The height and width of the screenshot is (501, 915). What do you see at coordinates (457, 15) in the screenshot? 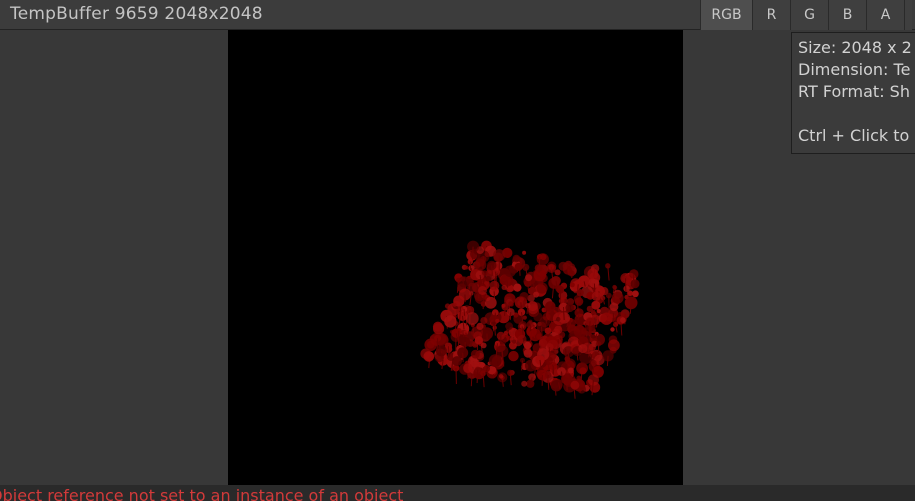
I see `window-header: TempBuffer 9659 2048x2048 RGB R G B A` at bounding box center [457, 15].